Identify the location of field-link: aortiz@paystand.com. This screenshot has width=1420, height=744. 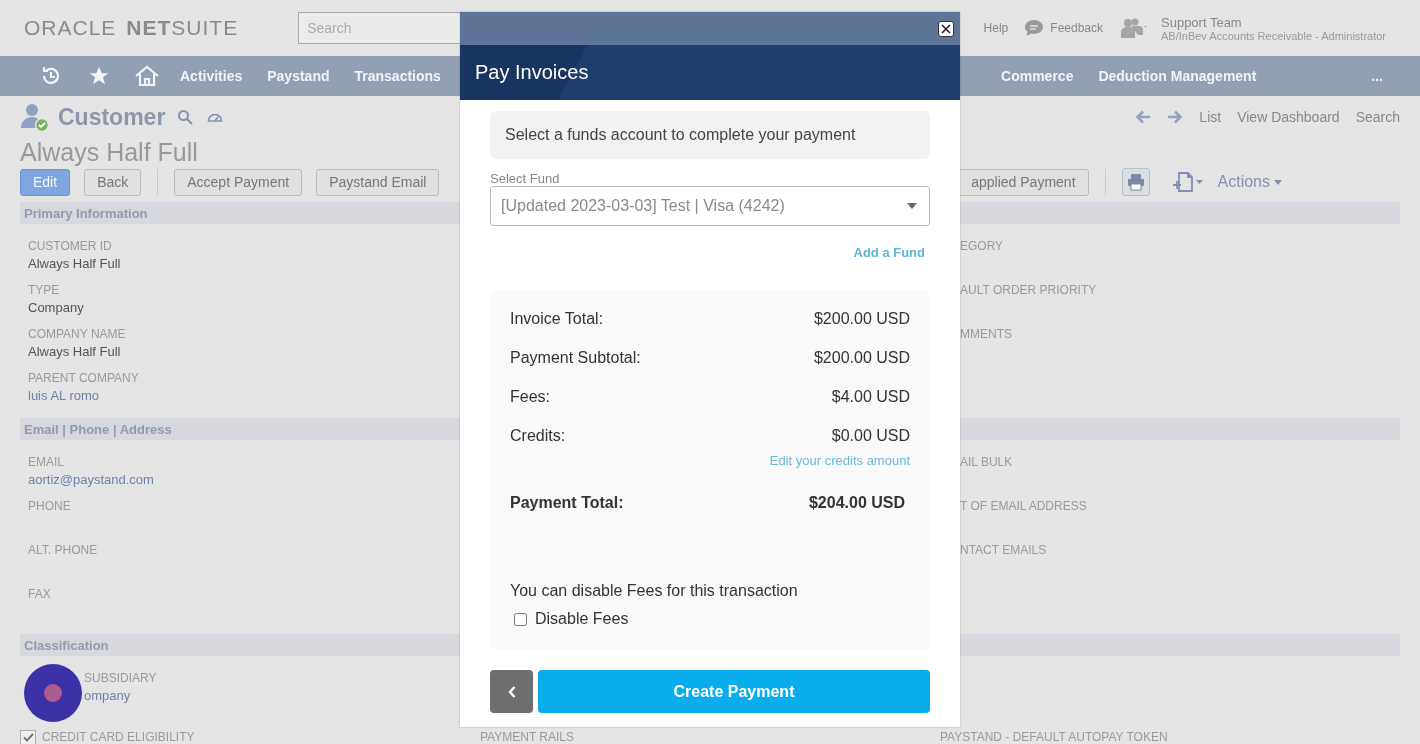
(244, 480).